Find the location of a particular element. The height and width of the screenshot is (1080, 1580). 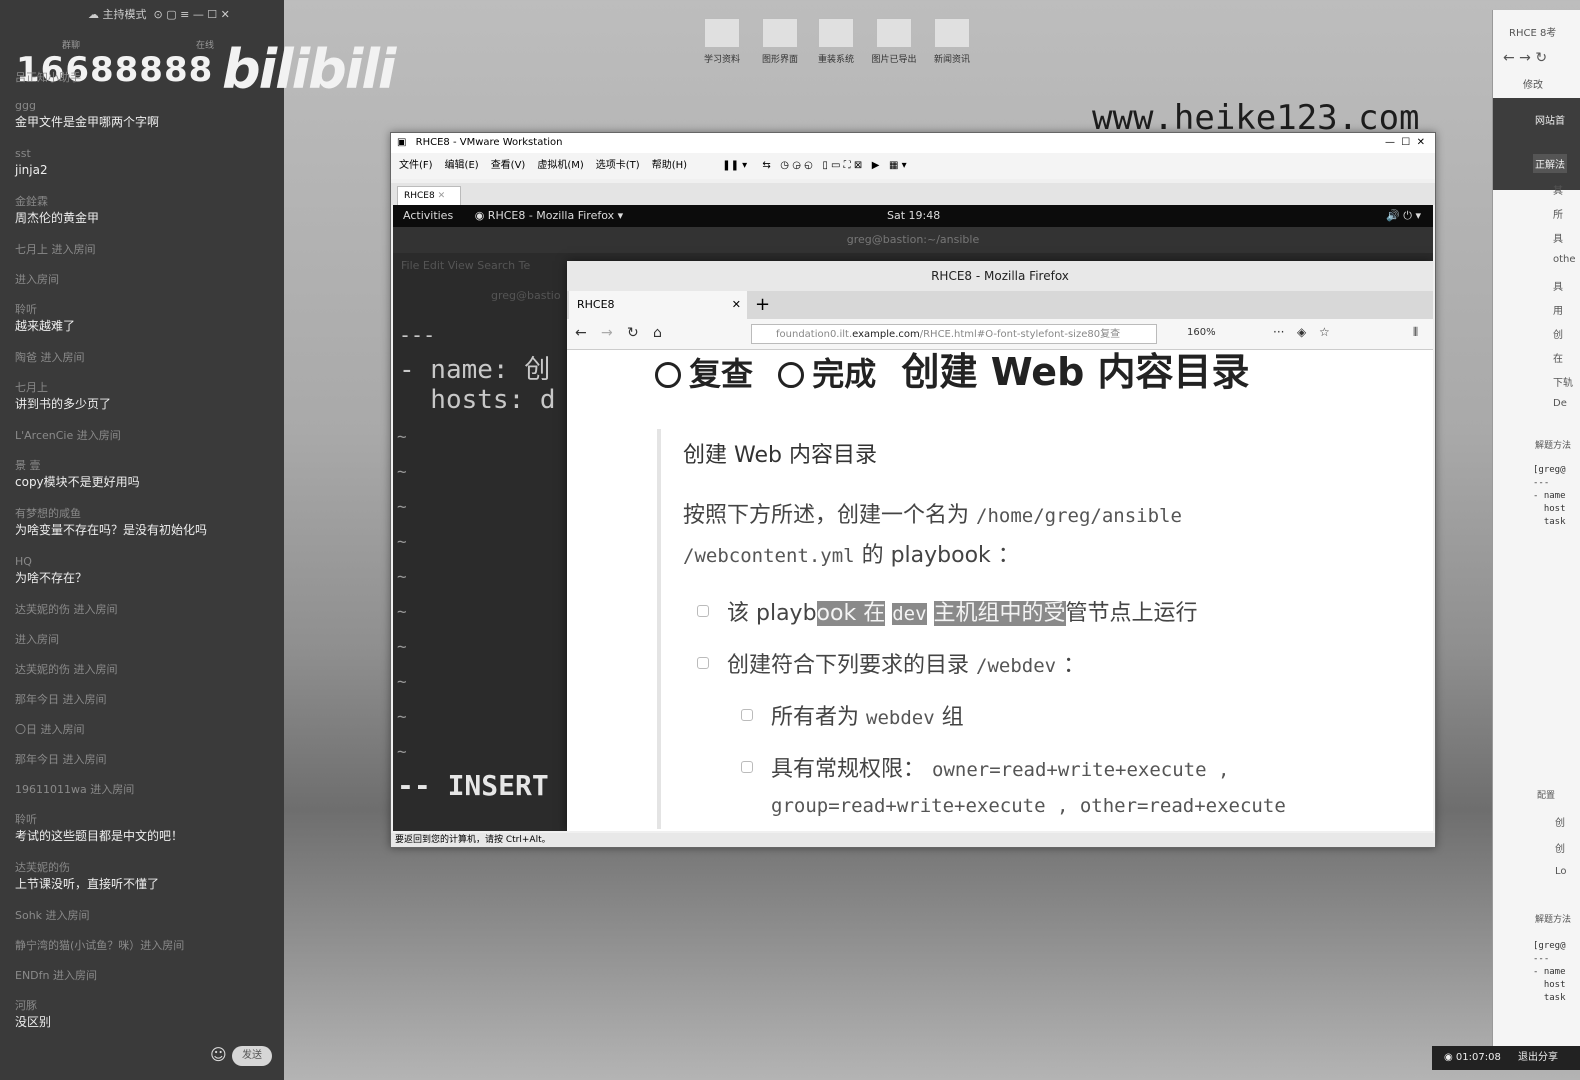

chat-message: HQ 为啥不存在？ is located at coordinates (51, 570).